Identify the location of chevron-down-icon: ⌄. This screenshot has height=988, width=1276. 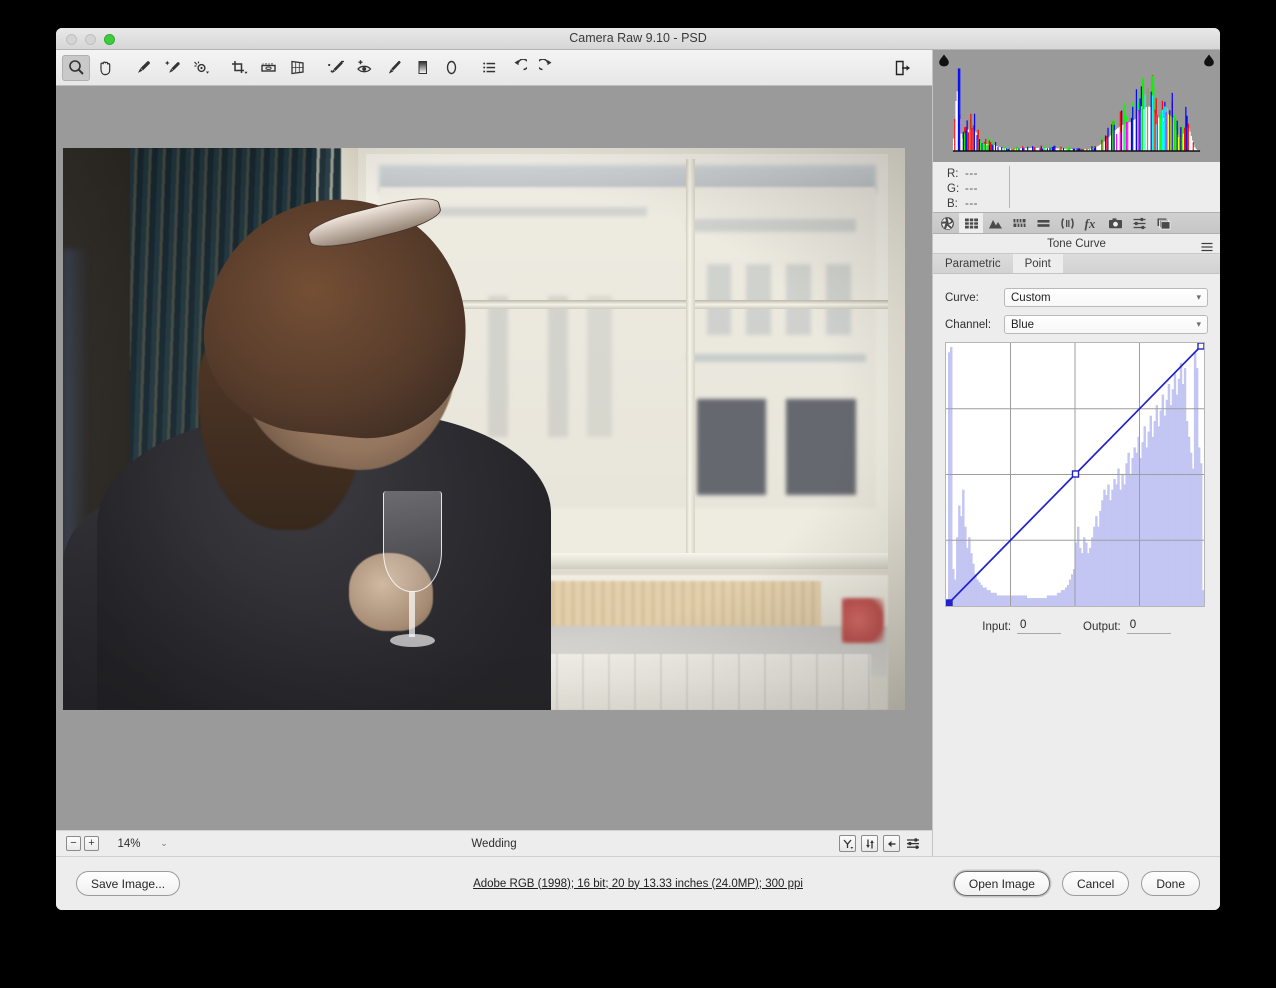
(164, 844).